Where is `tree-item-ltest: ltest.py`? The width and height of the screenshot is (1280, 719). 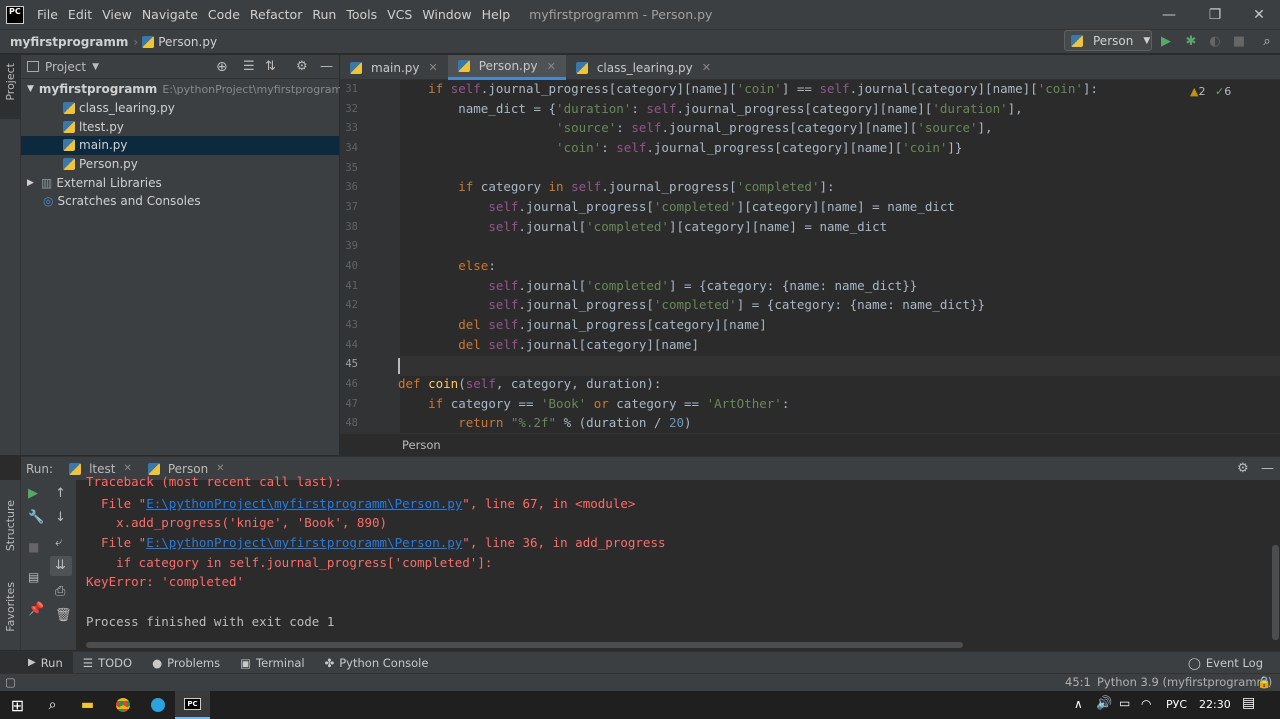
tree-item-ltest: ltest.py is located at coordinates (180, 126).